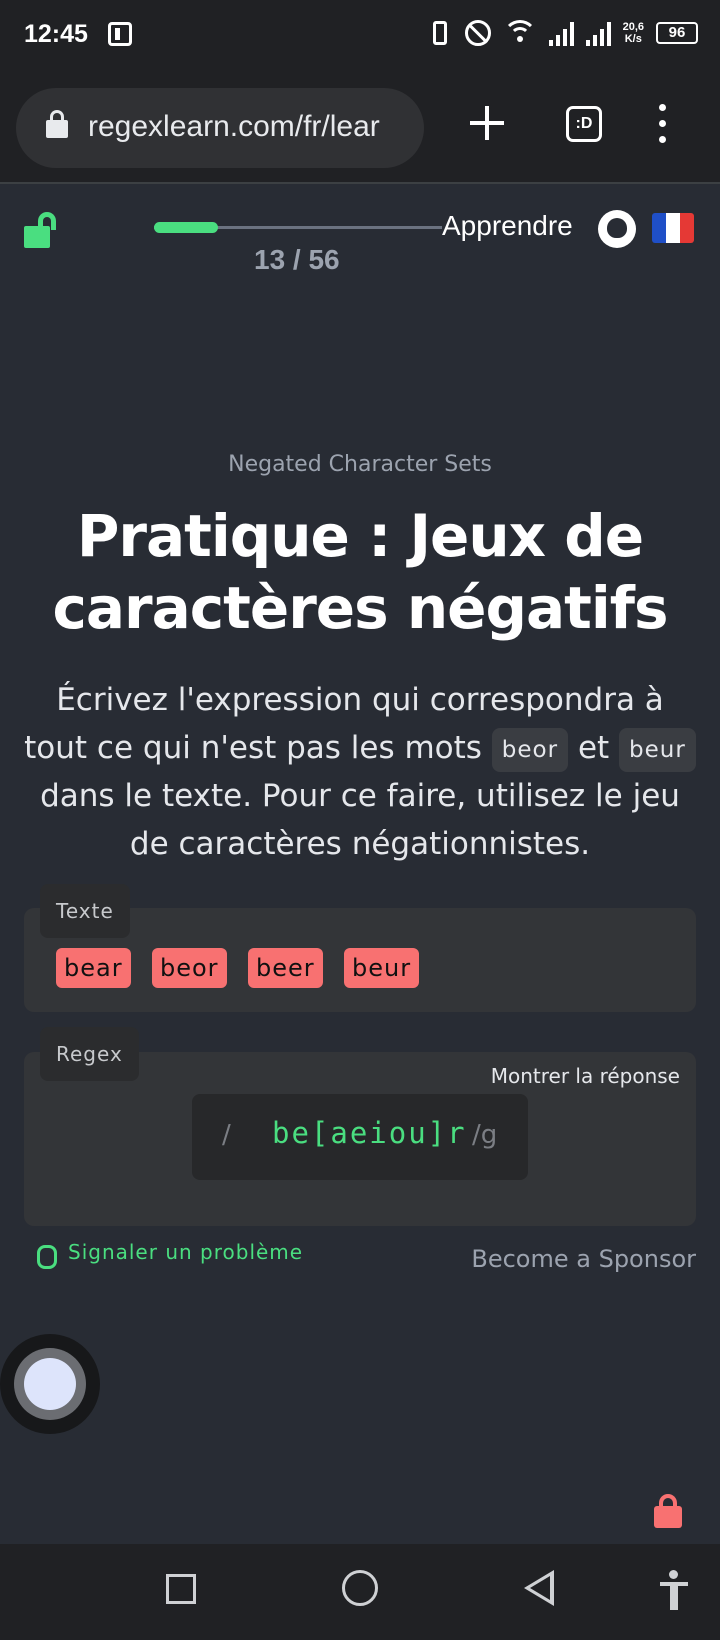 This screenshot has height=1640, width=720. Describe the element at coordinates (519, 33) in the screenshot. I see `wifi-icon` at that location.